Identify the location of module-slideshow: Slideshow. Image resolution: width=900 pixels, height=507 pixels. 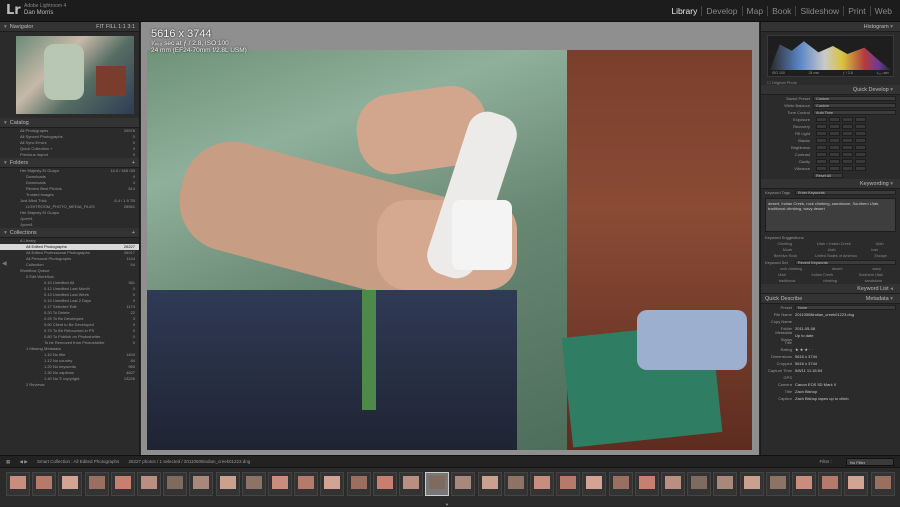
(819, 11).